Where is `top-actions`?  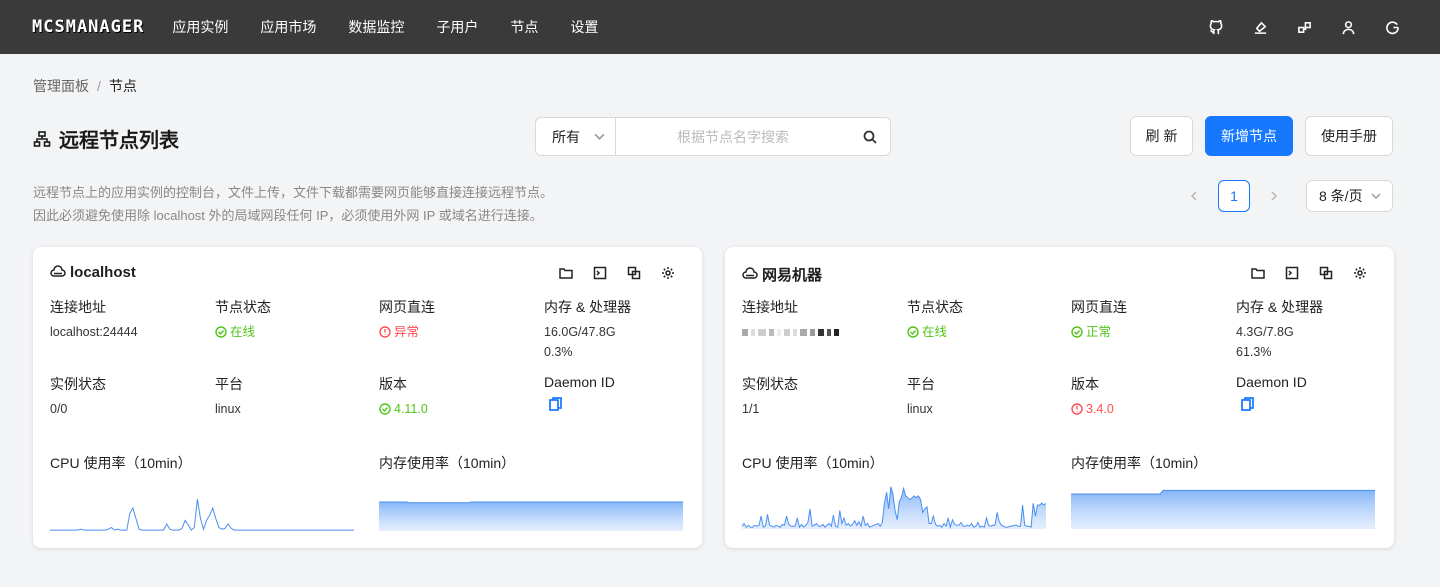 top-actions is located at coordinates (1304, 27).